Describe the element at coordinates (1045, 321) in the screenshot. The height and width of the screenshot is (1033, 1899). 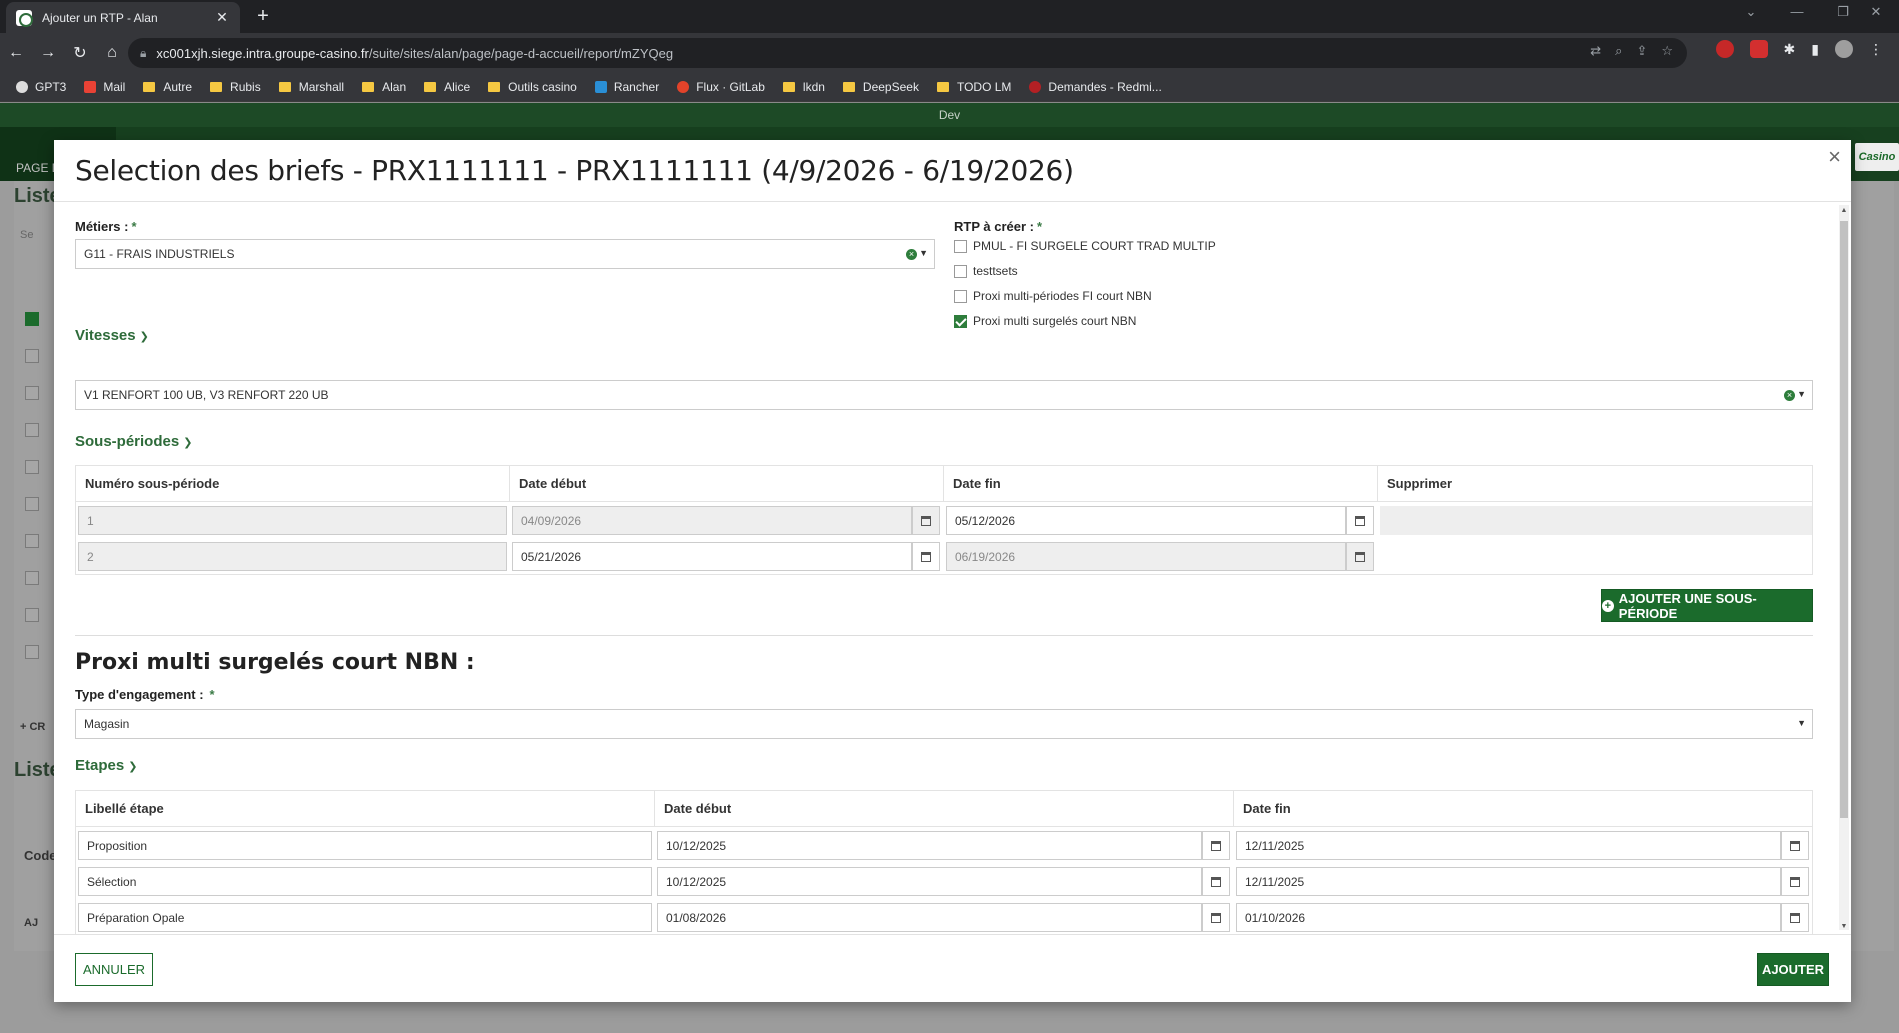
I see `rtp-option-proxi-multi-surgeles: Proxi multi surgelés court NBN` at that location.